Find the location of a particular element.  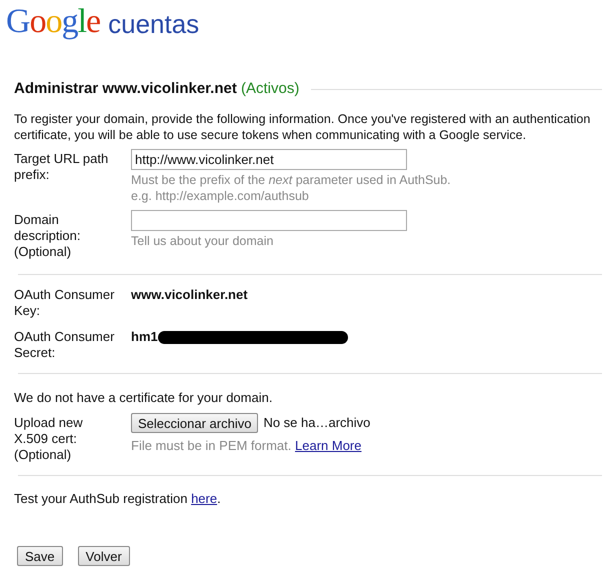

hint-text: Must be the prefix of the next parameter used in AuthSub. is located at coordinates (291, 180).